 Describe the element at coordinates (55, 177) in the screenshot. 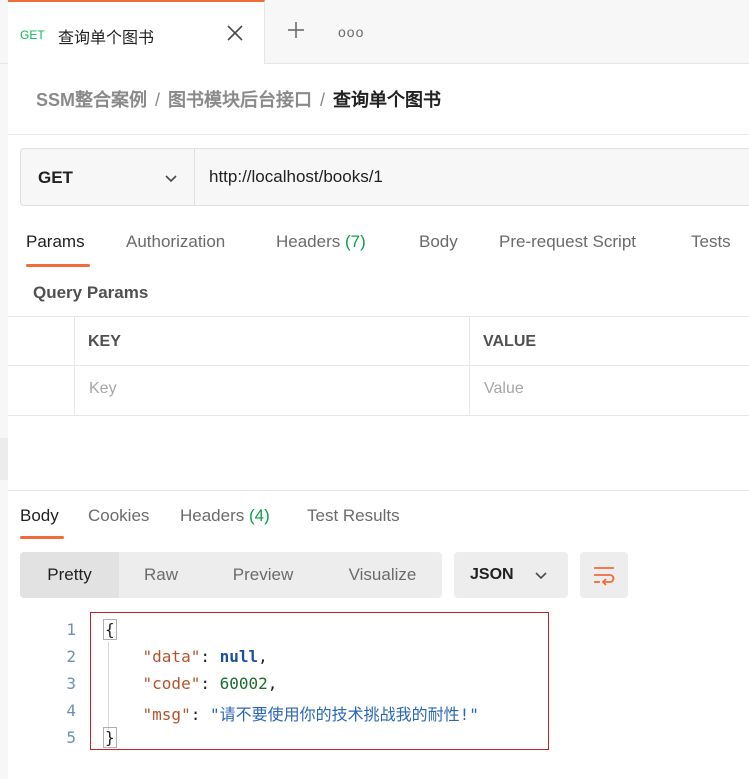

I see `method-label: GET` at that location.